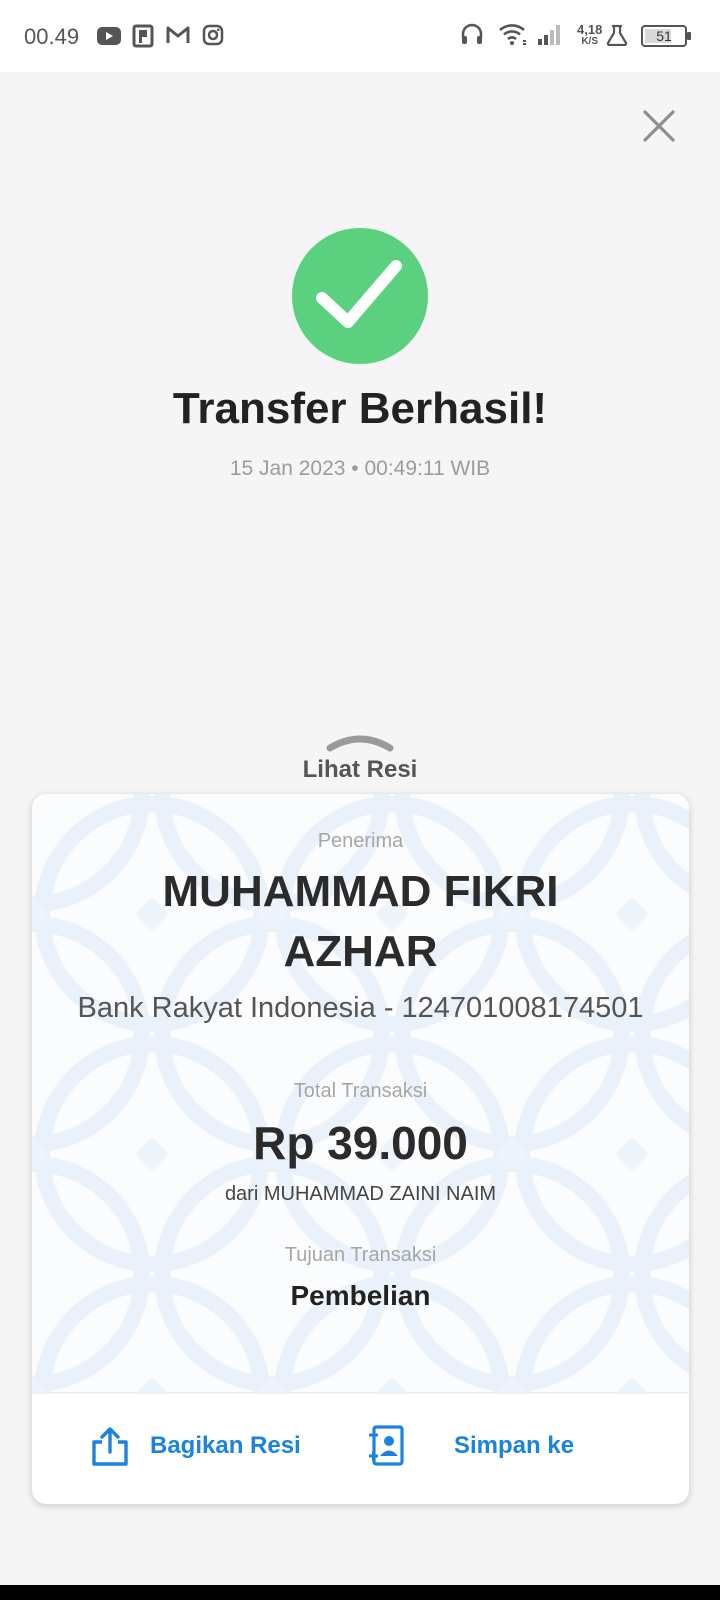  Describe the element at coordinates (386, 1445) in the screenshot. I see `contact-book-icon` at that location.